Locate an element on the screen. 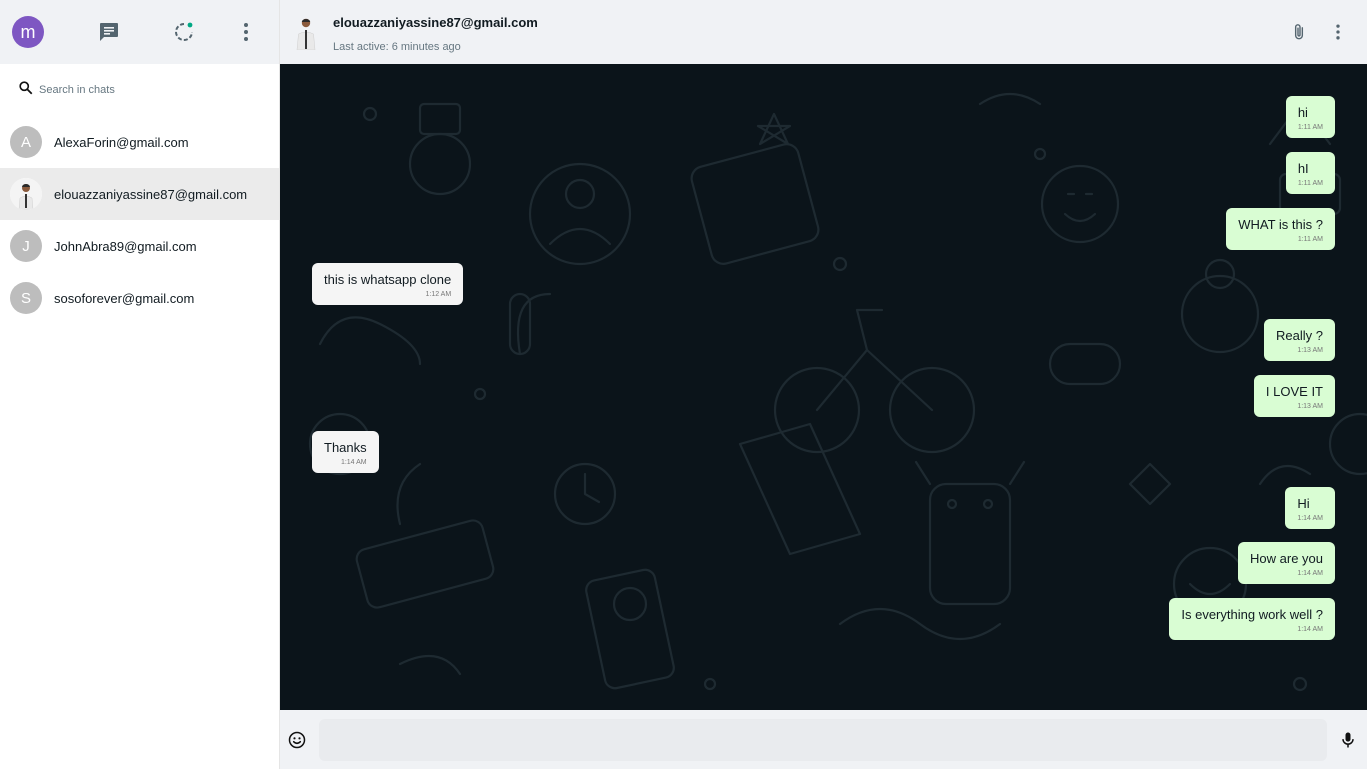 The height and width of the screenshot is (769, 1367). message-bubble-outgoing: I LOVE IT 1:13 AM is located at coordinates (1294, 396).